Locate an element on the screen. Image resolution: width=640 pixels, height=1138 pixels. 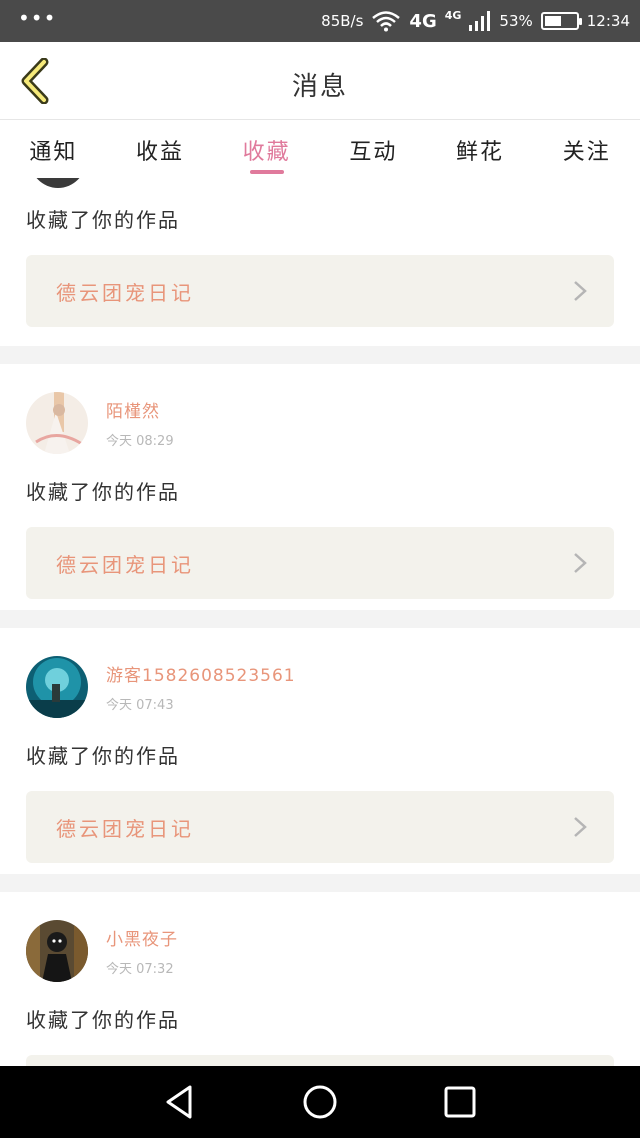
square-recent-icon is located at coordinates (460, 1102).